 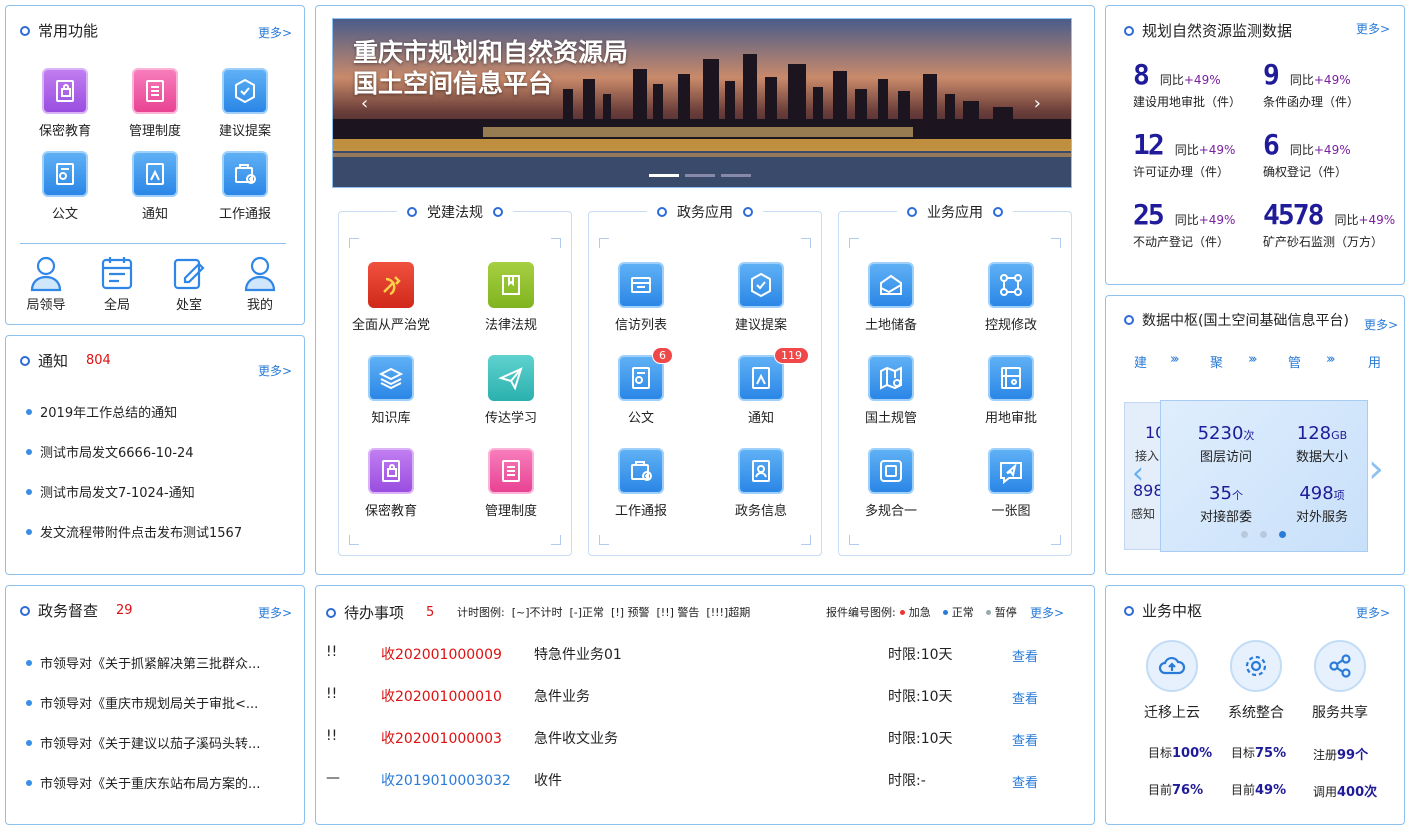 I want to click on tile-secret-education: 保密教育, so click(x=65, y=103).